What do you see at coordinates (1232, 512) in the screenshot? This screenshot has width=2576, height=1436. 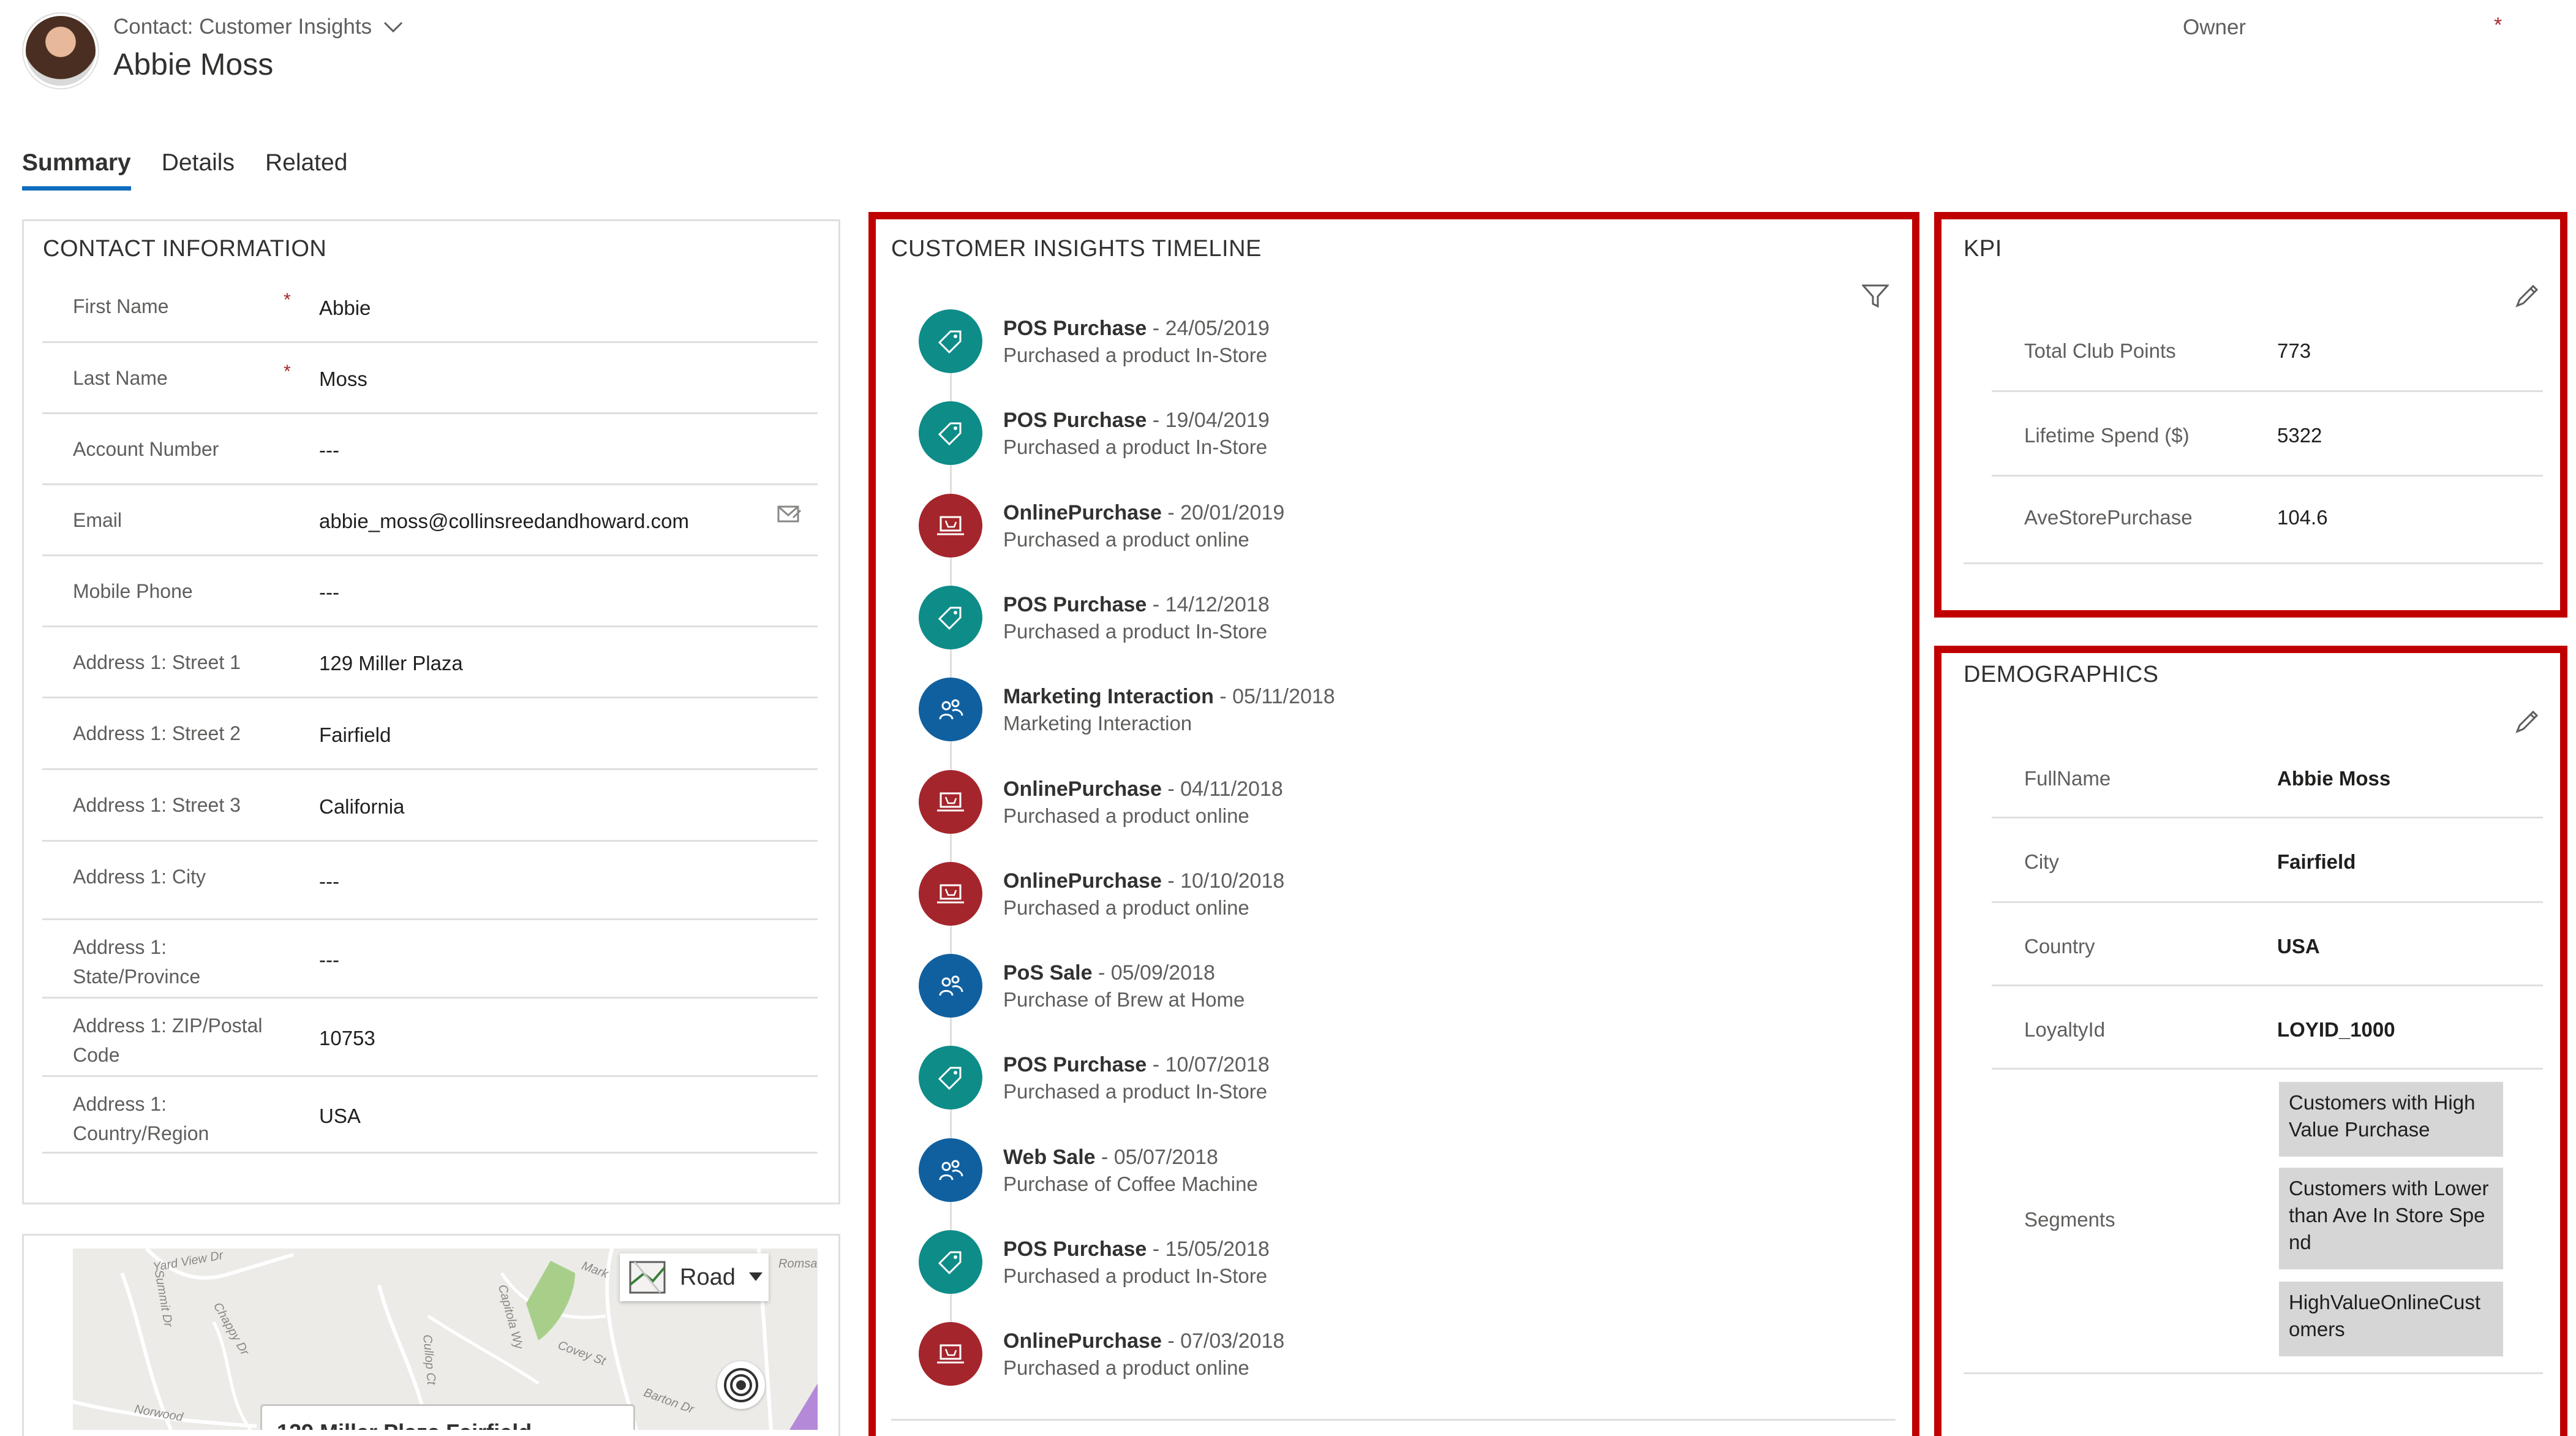 I see `timeline-item-date: 20/01/2019` at bounding box center [1232, 512].